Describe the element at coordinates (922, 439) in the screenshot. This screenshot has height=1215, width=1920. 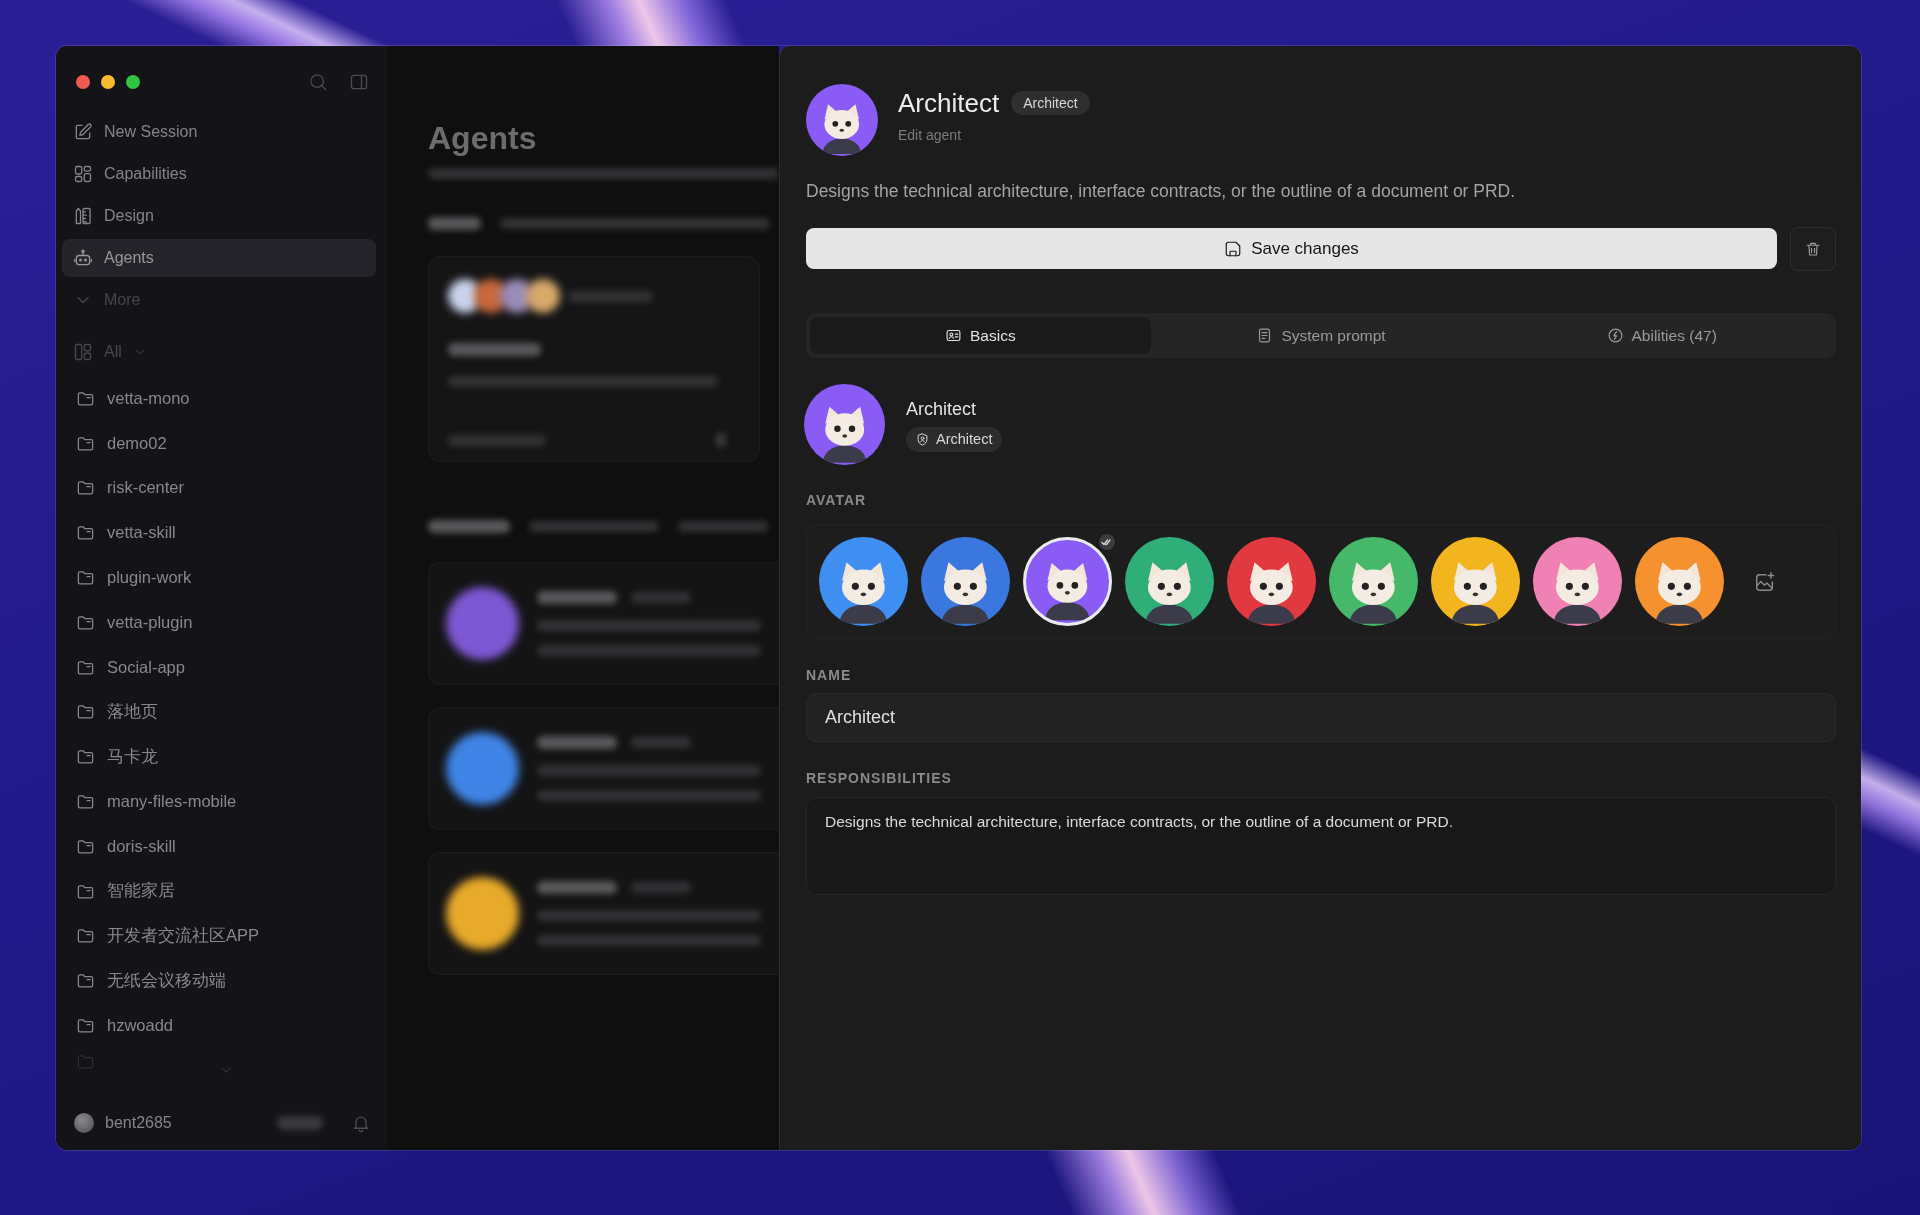
I see `shield-person-icon` at that location.